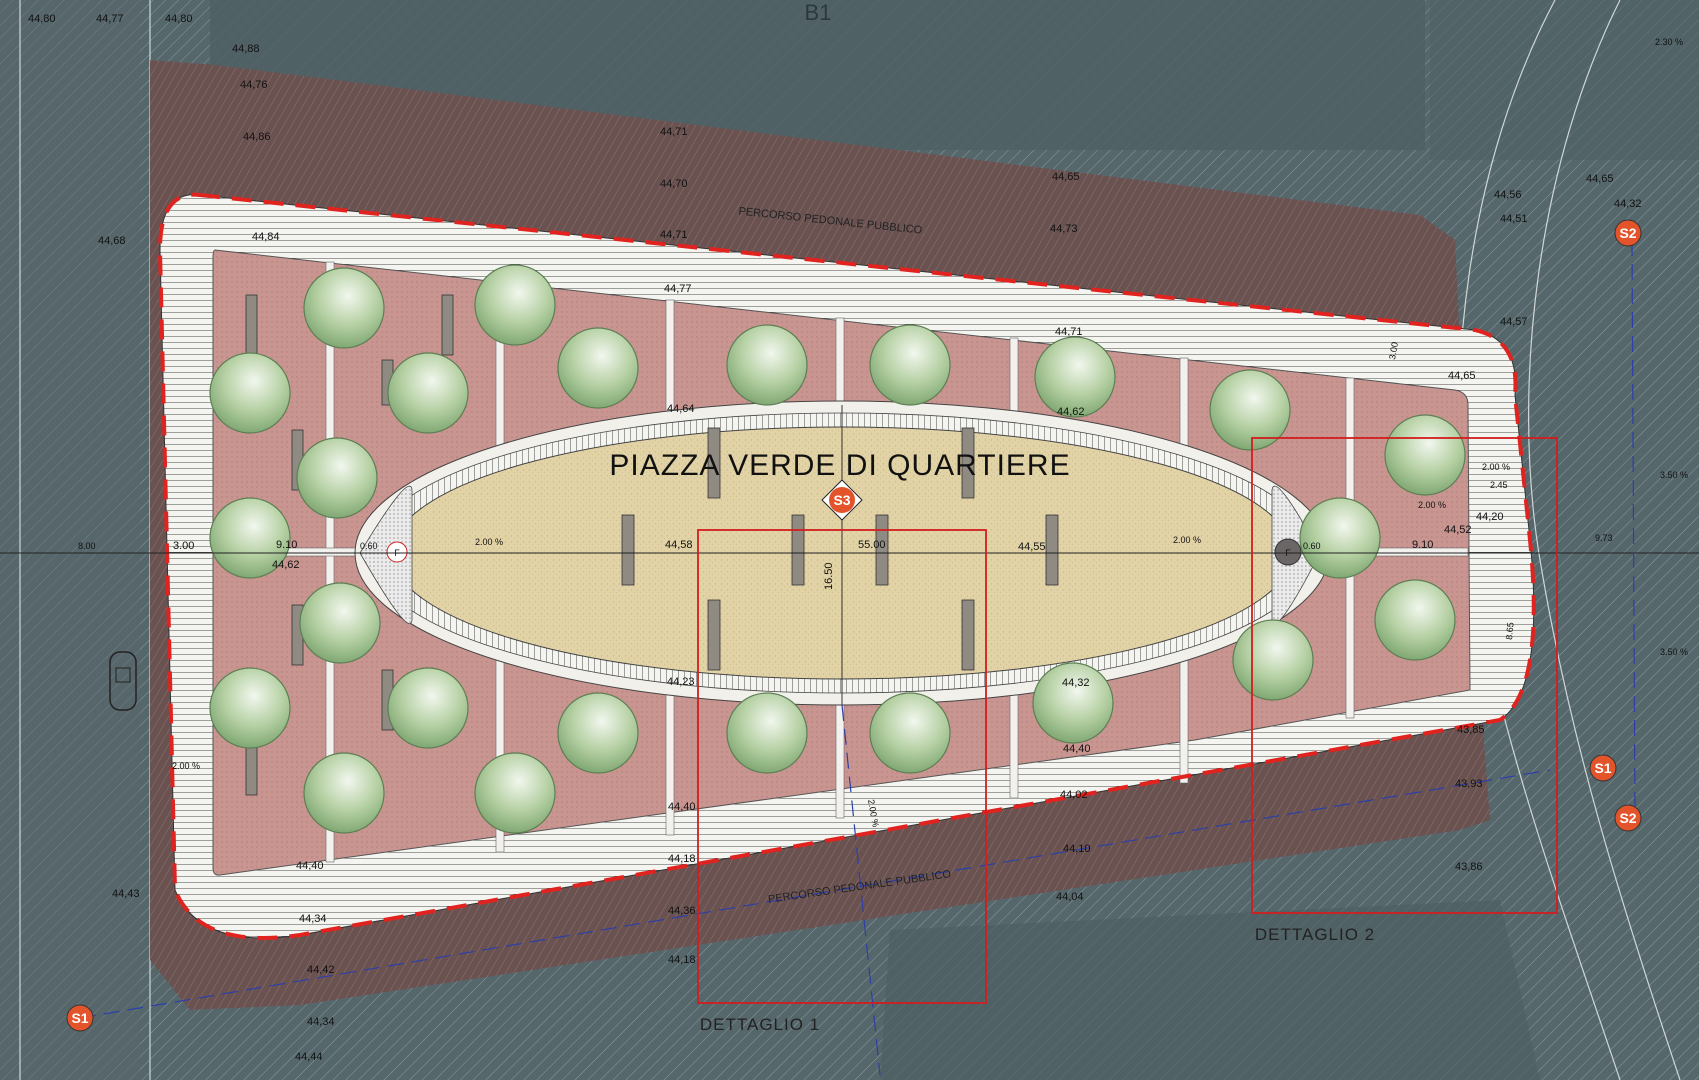  Describe the element at coordinates (1490, 517) in the screenshot. I see `elevation-label: 44,20` at that location.